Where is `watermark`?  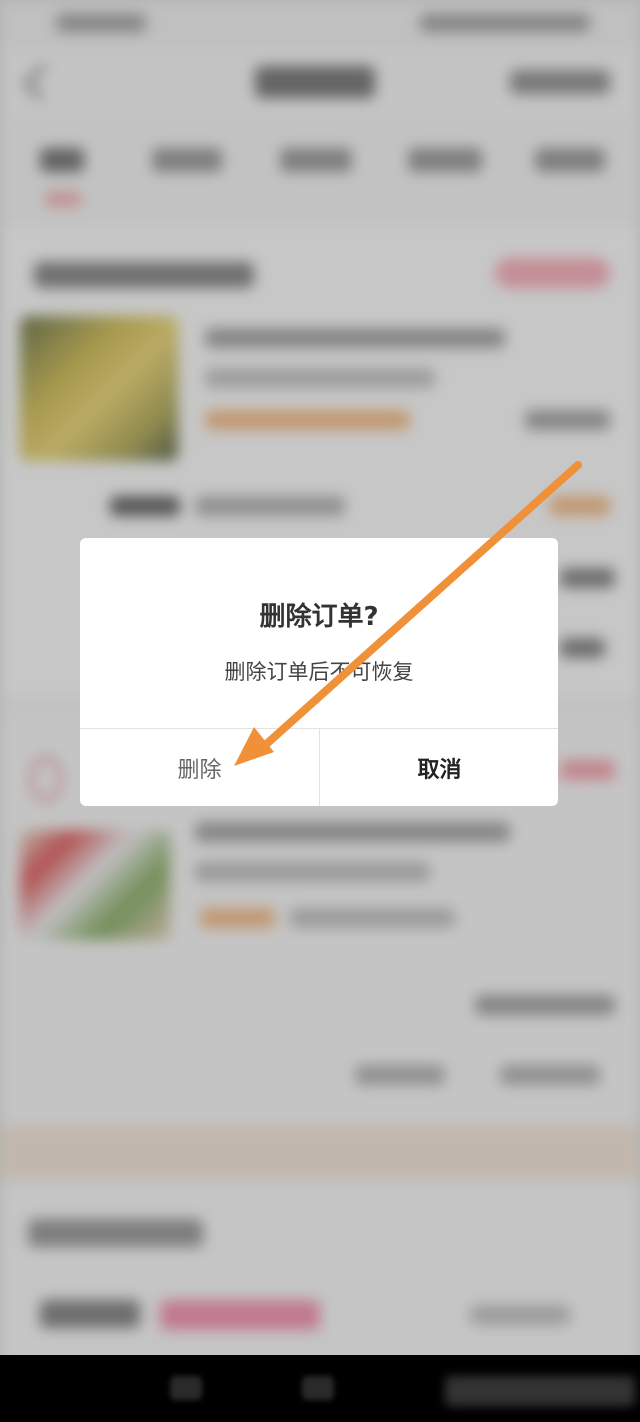
watermark is located at coordinates (540, 1391).